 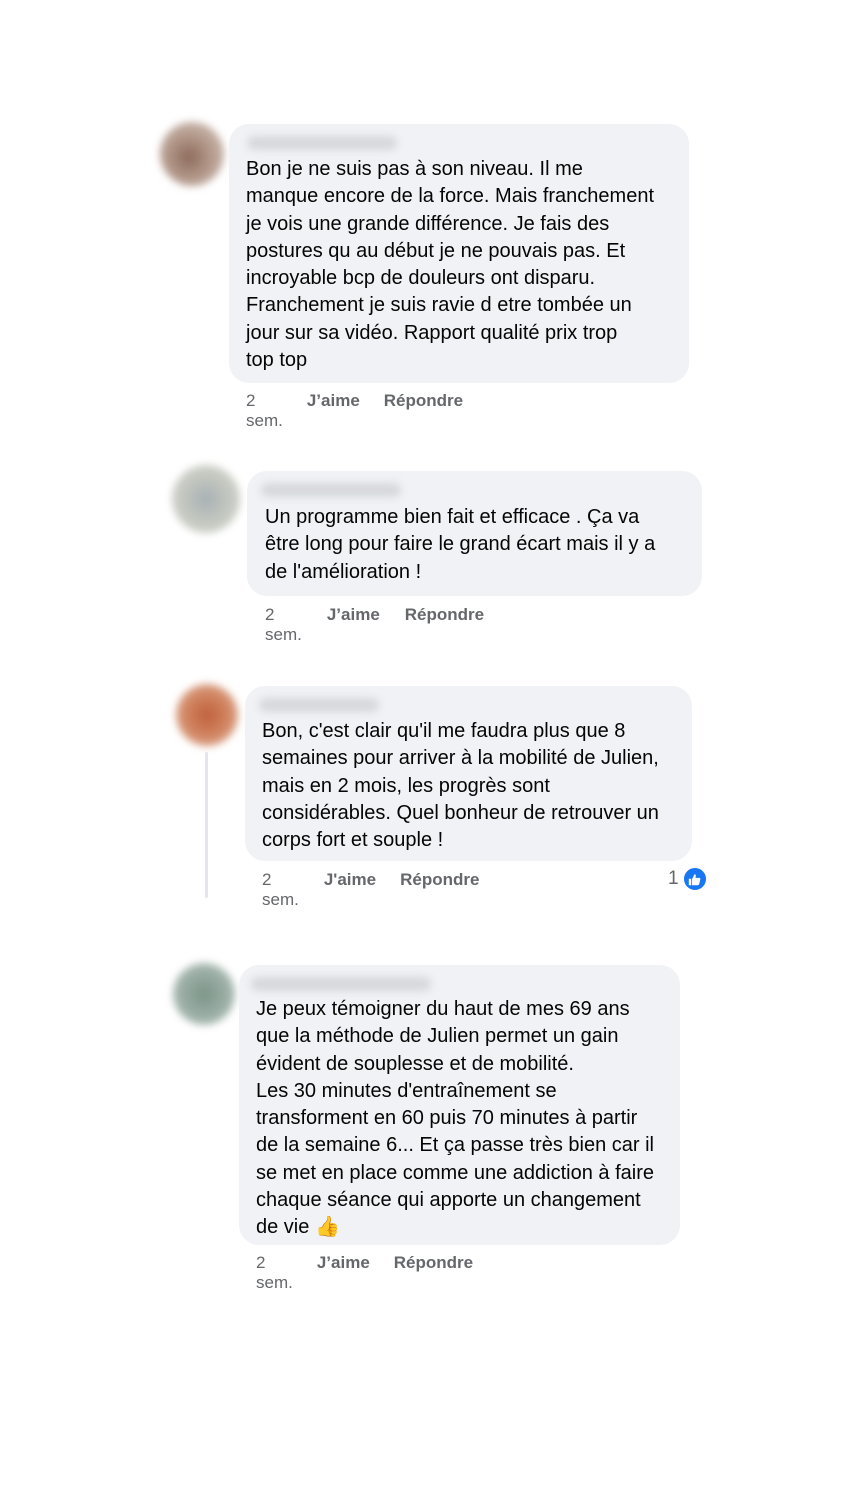 What do you see at coordinates (673, 878) in the screenshot?
I see `reaction-count: 1` at bounding box center [673, 878].